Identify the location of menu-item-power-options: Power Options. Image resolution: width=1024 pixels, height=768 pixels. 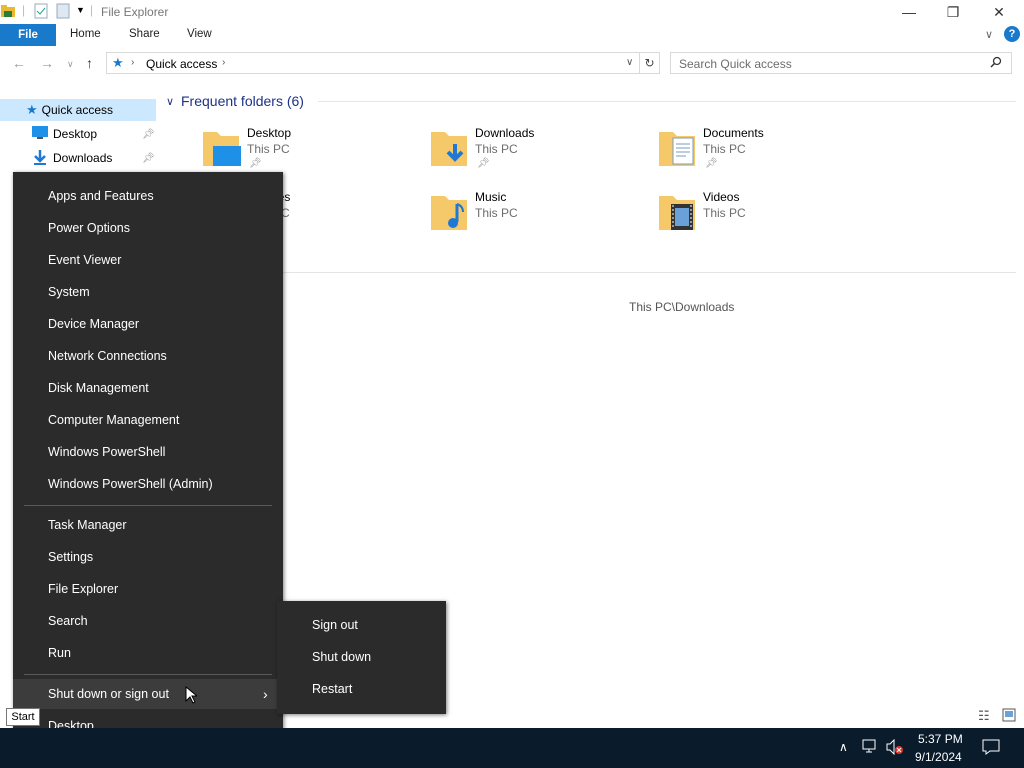
(148, 228).